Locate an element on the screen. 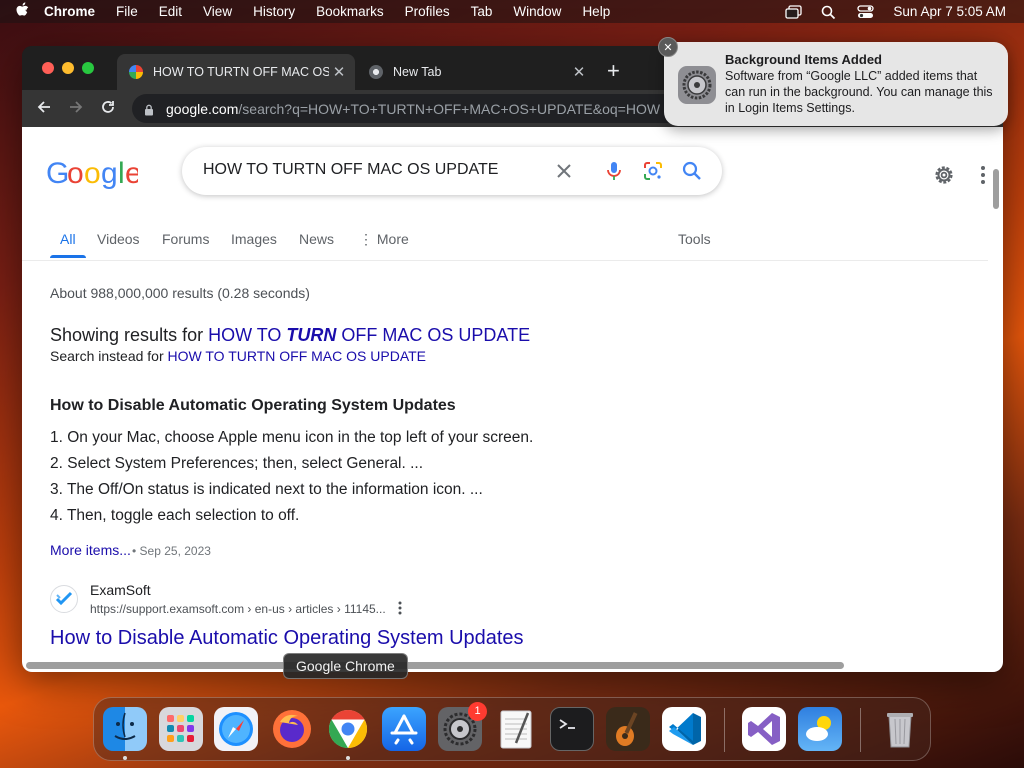  menu-profiles: Profiles is located at coordinates (427, 11).